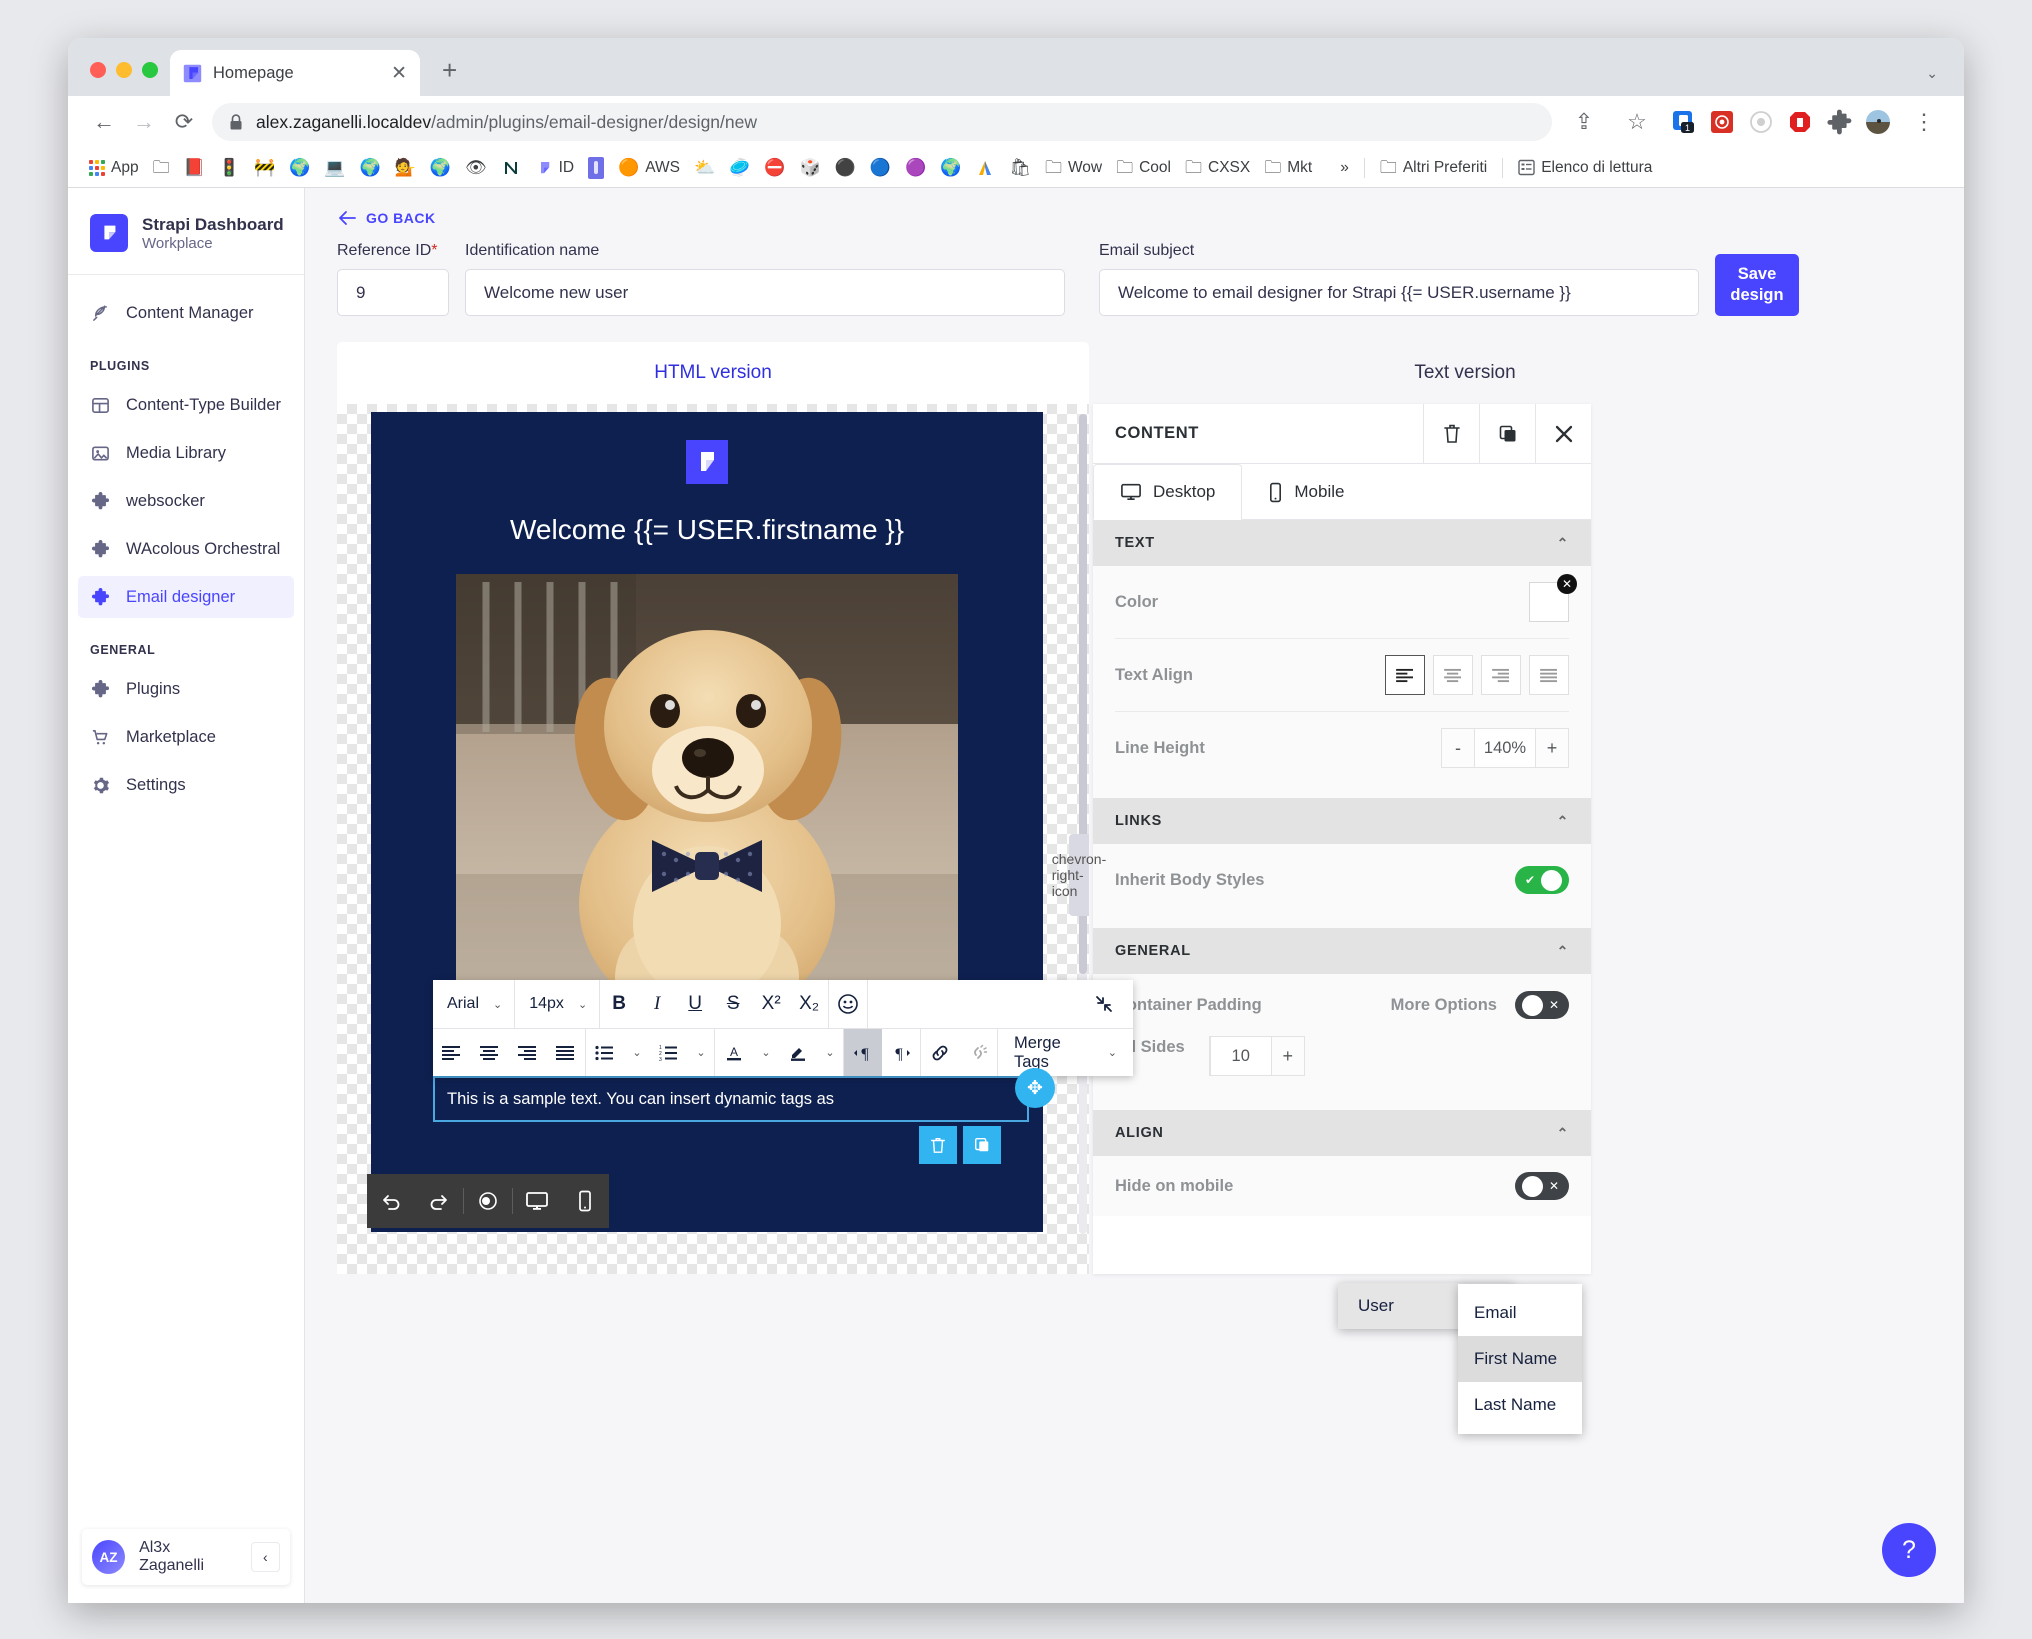 The width and height of the screenshot is (2032, 1639). I want to click on save-design-button: Save design, so click(1757, 285).